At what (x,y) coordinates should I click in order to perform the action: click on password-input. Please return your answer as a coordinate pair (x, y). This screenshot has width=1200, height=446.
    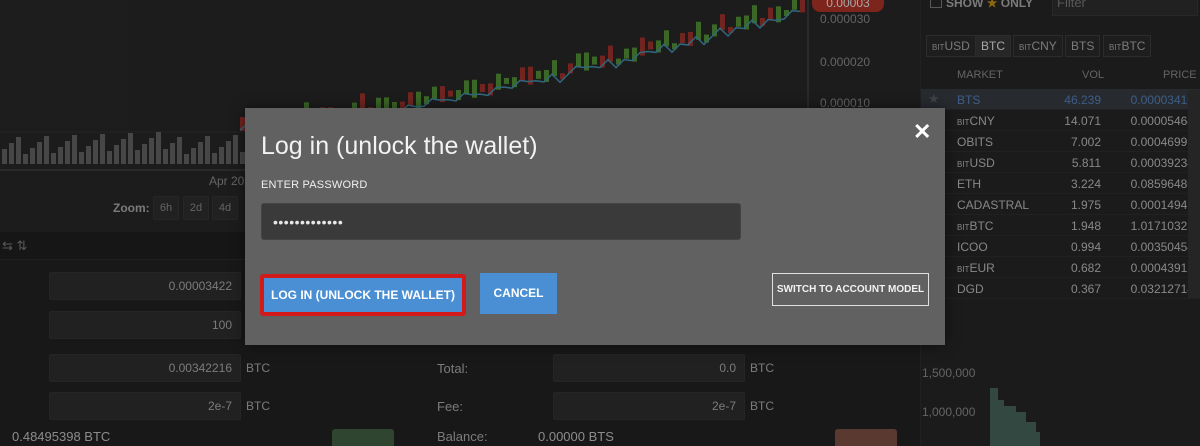
    Looking at the image, I should click on (501, 221).